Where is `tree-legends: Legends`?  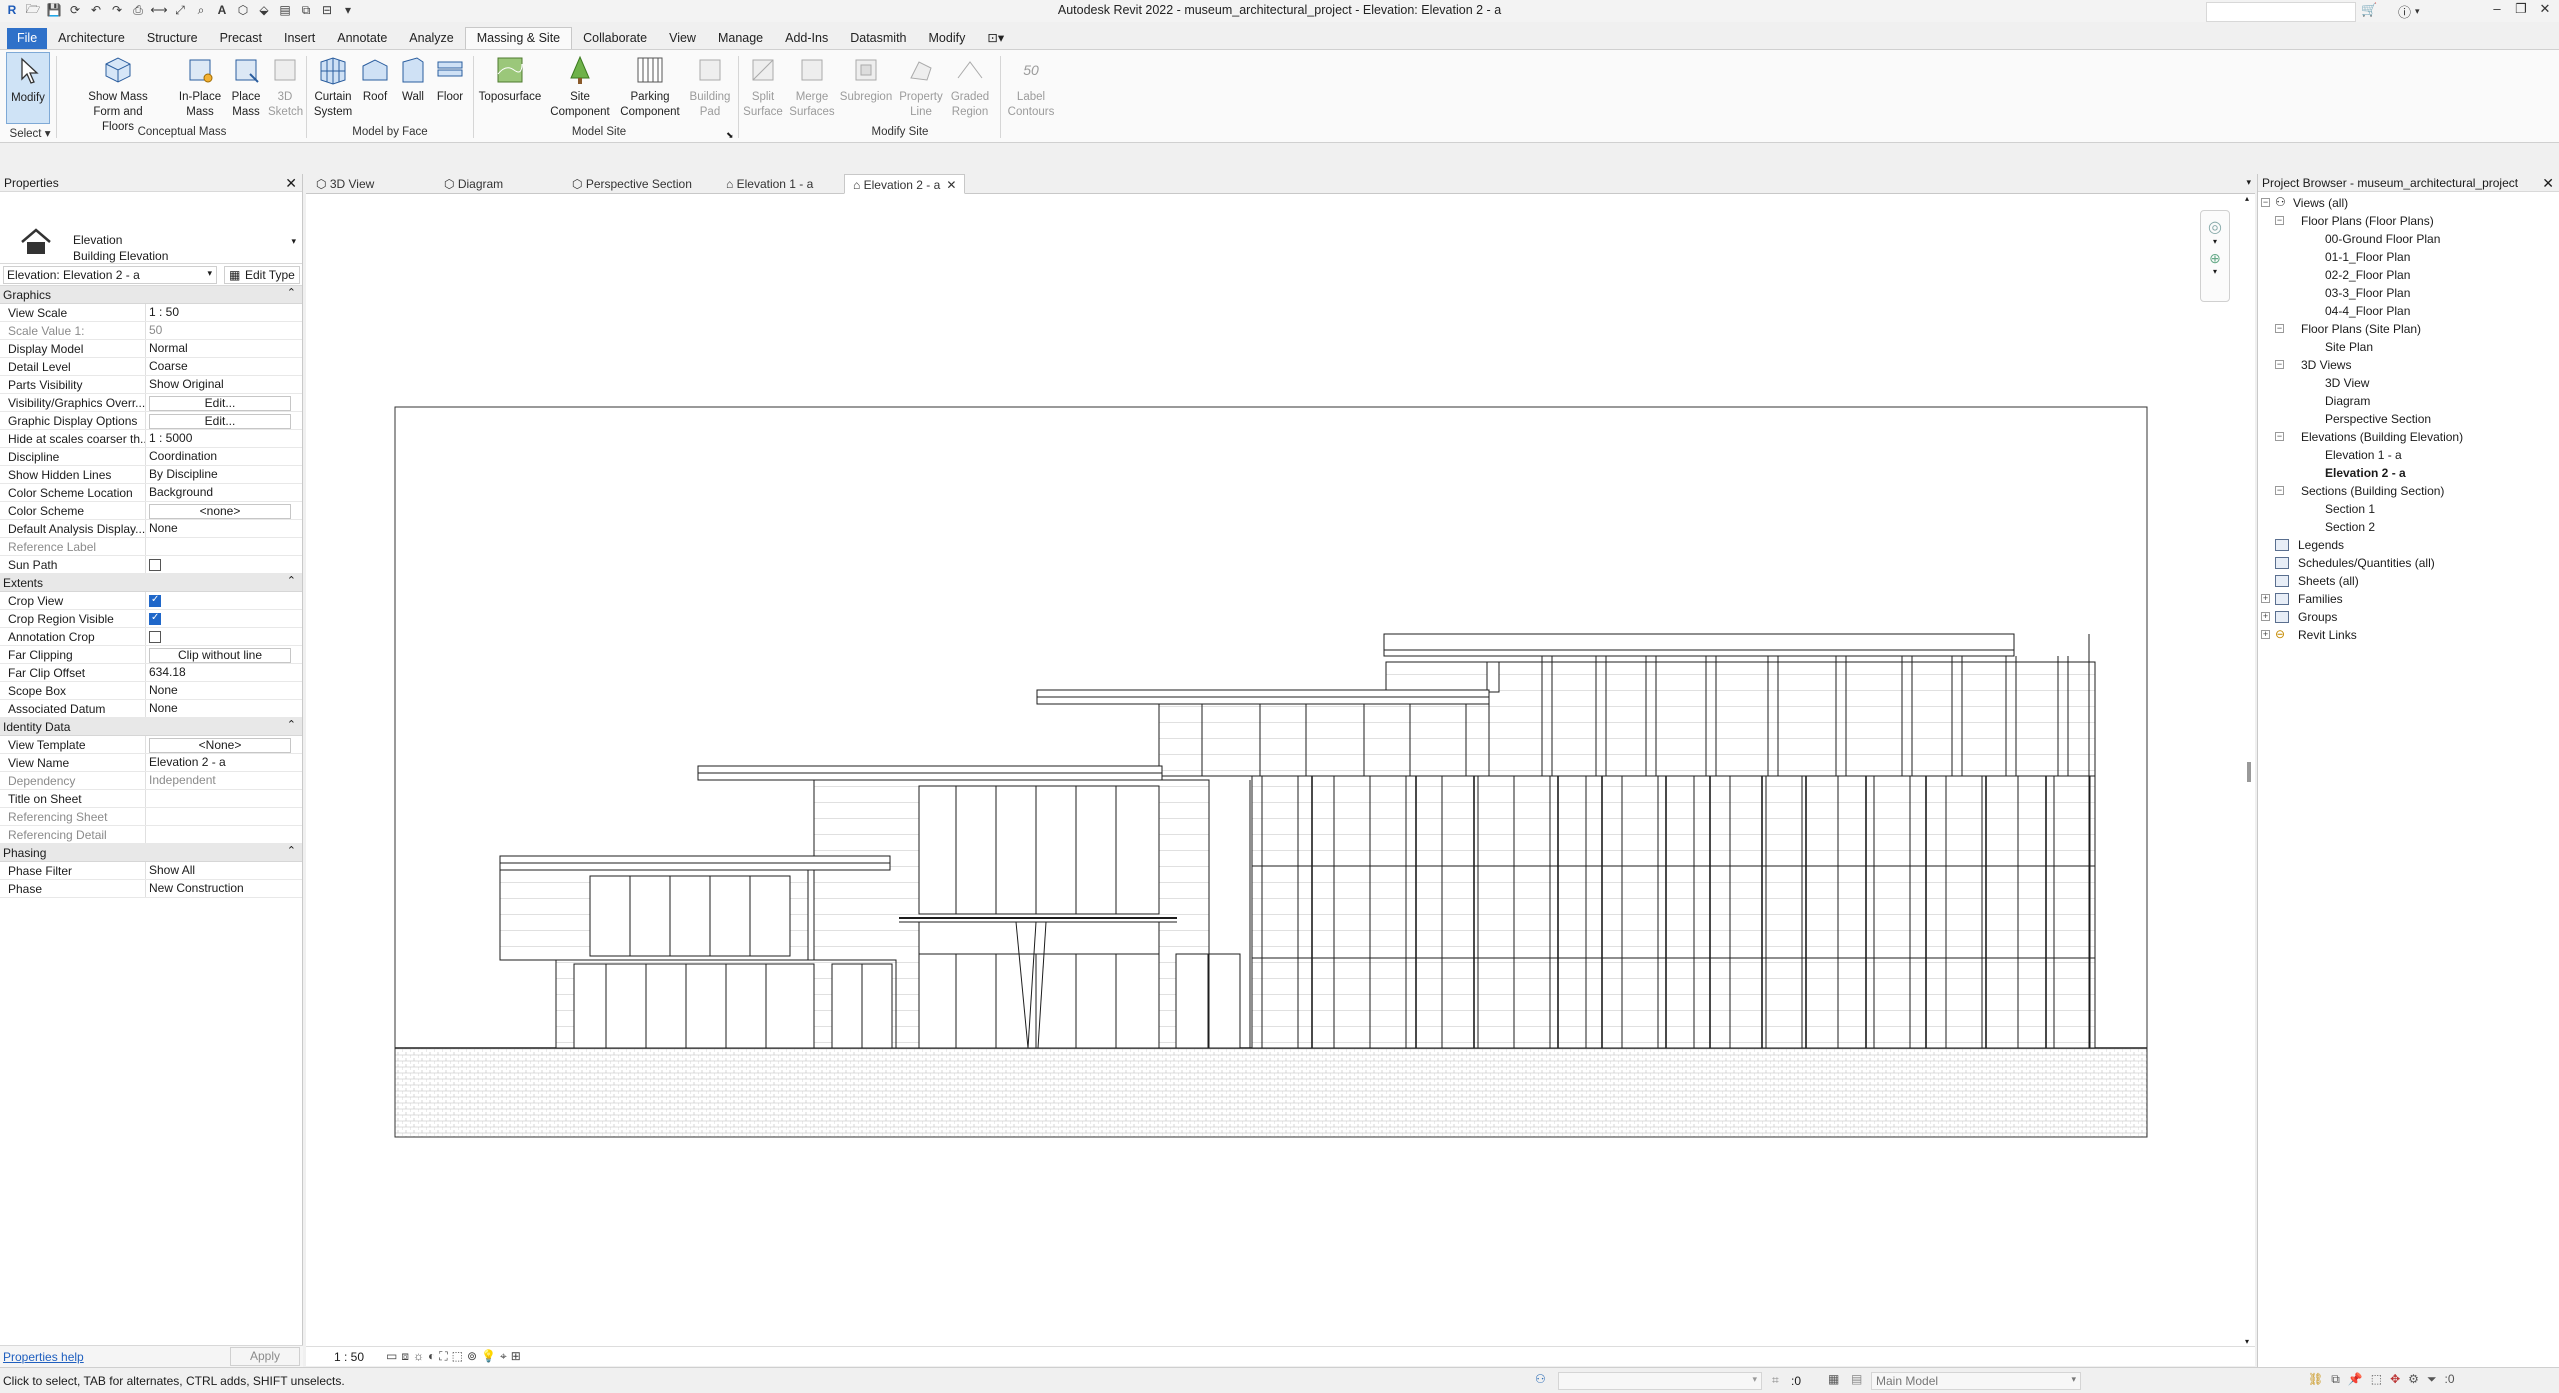
tree-legends: Legends is located at coordinates (2408, 545).